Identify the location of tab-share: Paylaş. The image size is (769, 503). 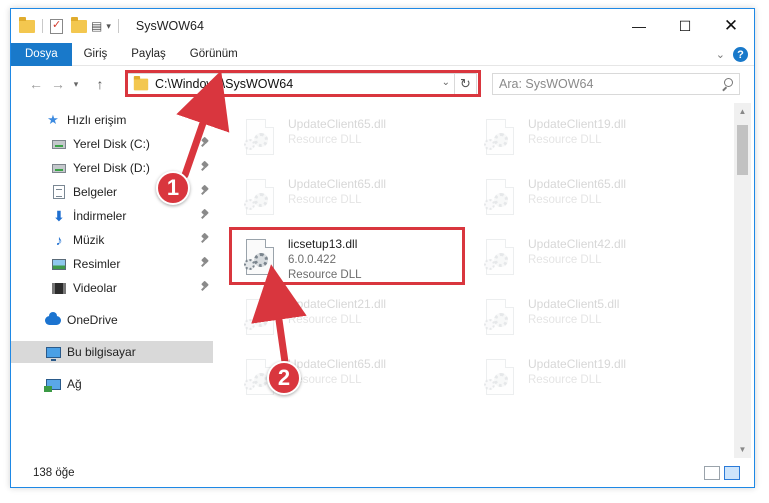
(148, 54).